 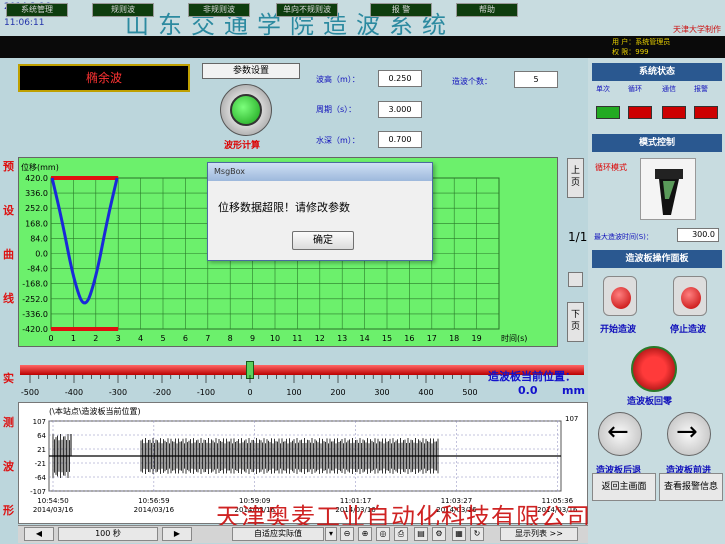 I want to click on status-label-loop: 循环, so click(x=635, y=89).